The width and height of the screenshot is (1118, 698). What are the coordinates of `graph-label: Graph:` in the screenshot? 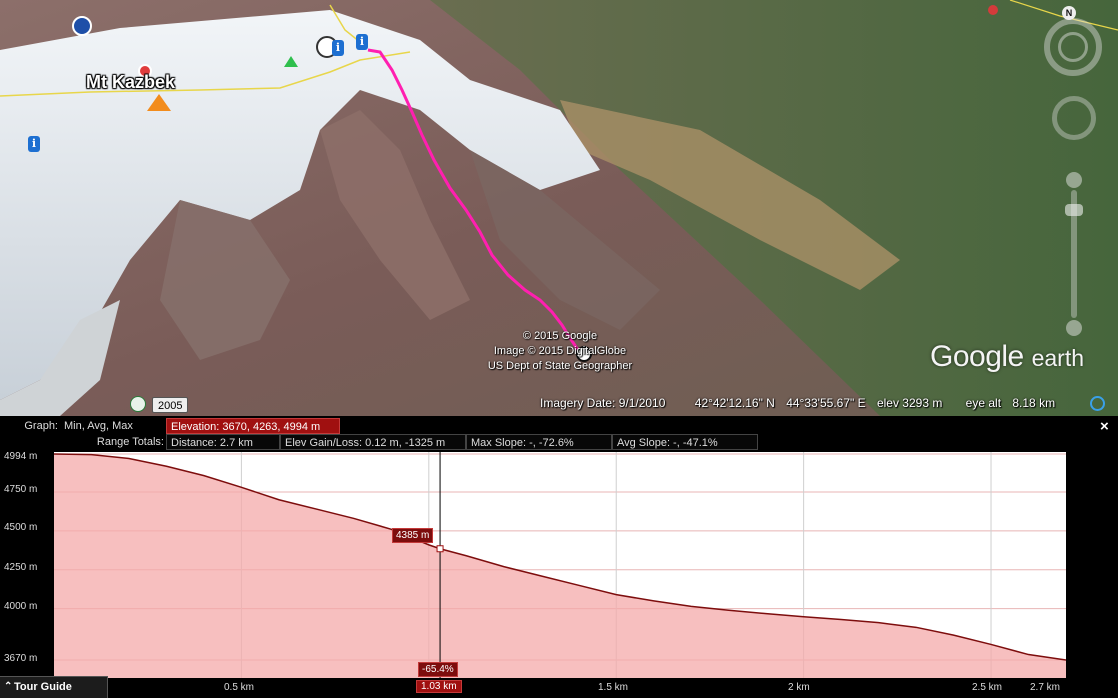 It's located at (41, 426).